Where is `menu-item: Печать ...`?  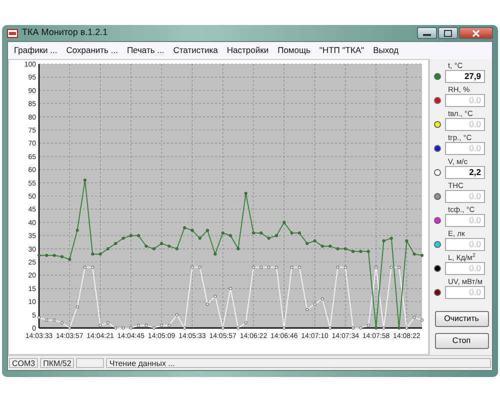 menu-item: Печать ... is located at coordinates (145, 50).